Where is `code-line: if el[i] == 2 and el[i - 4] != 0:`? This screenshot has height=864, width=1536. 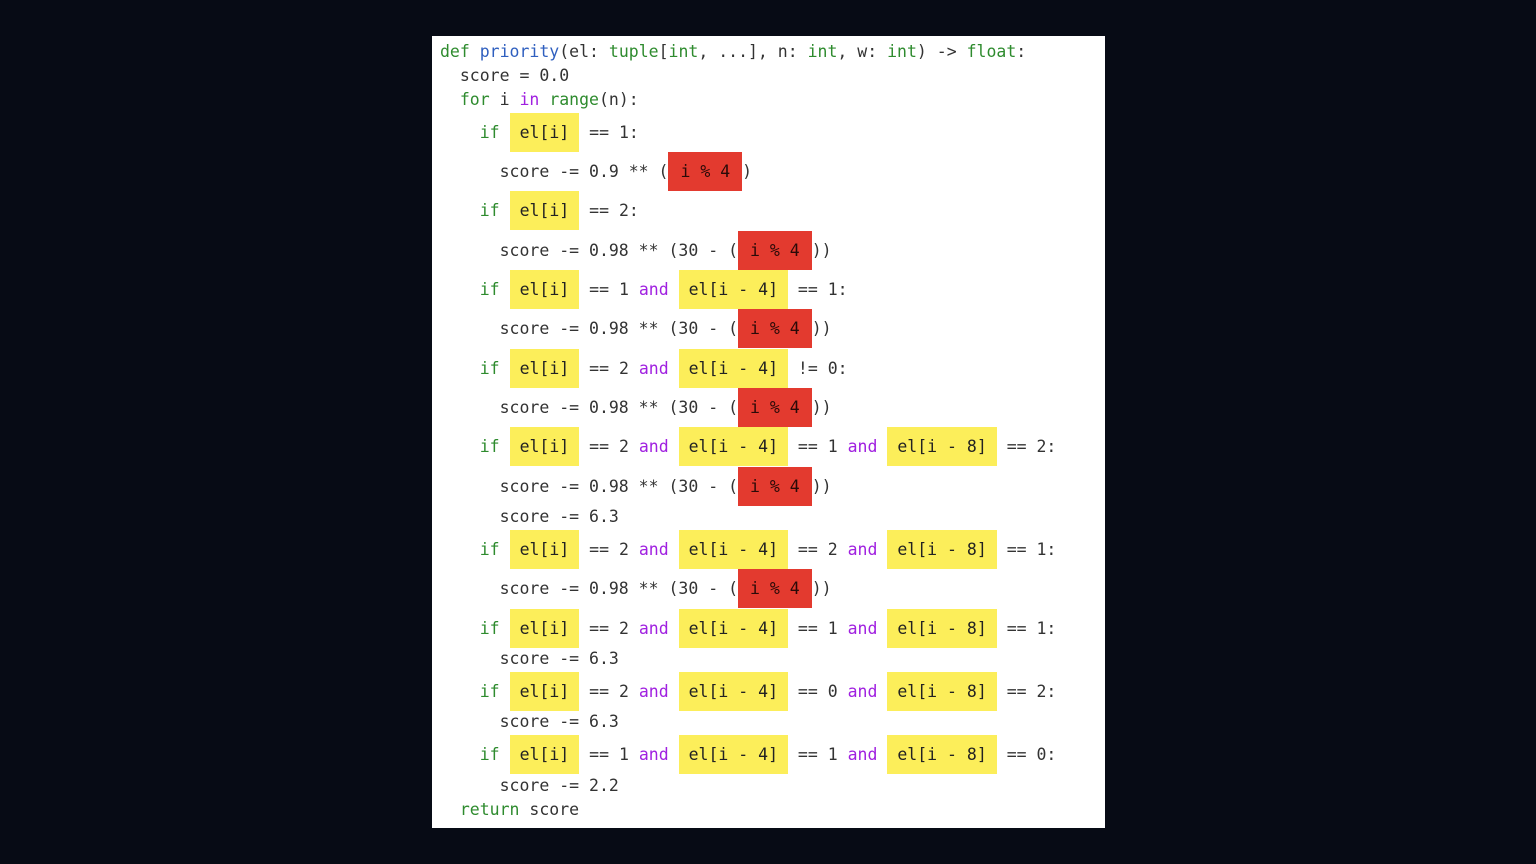 code-line: if el[i] == 2 and el[i - 4] != 0: is located at coordinates (768, 368).